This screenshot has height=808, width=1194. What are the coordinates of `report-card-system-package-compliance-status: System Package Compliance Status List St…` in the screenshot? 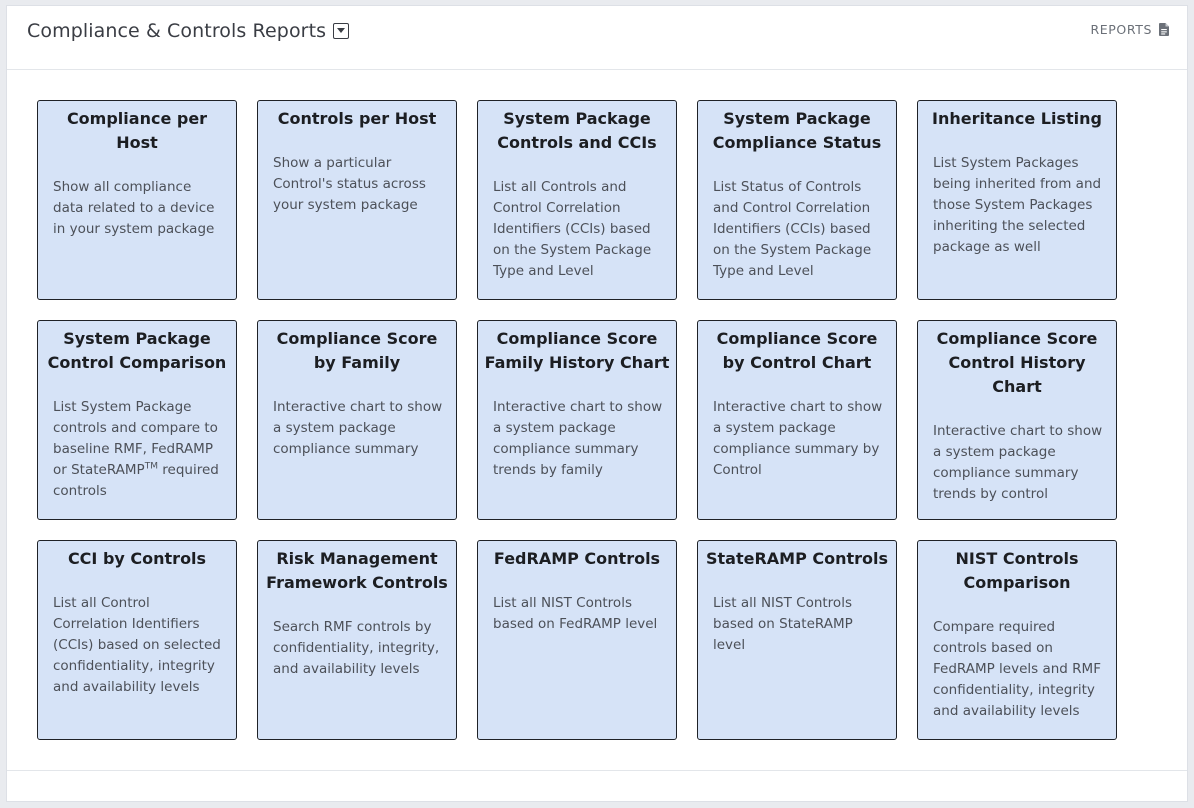 It's located at (797, 200).